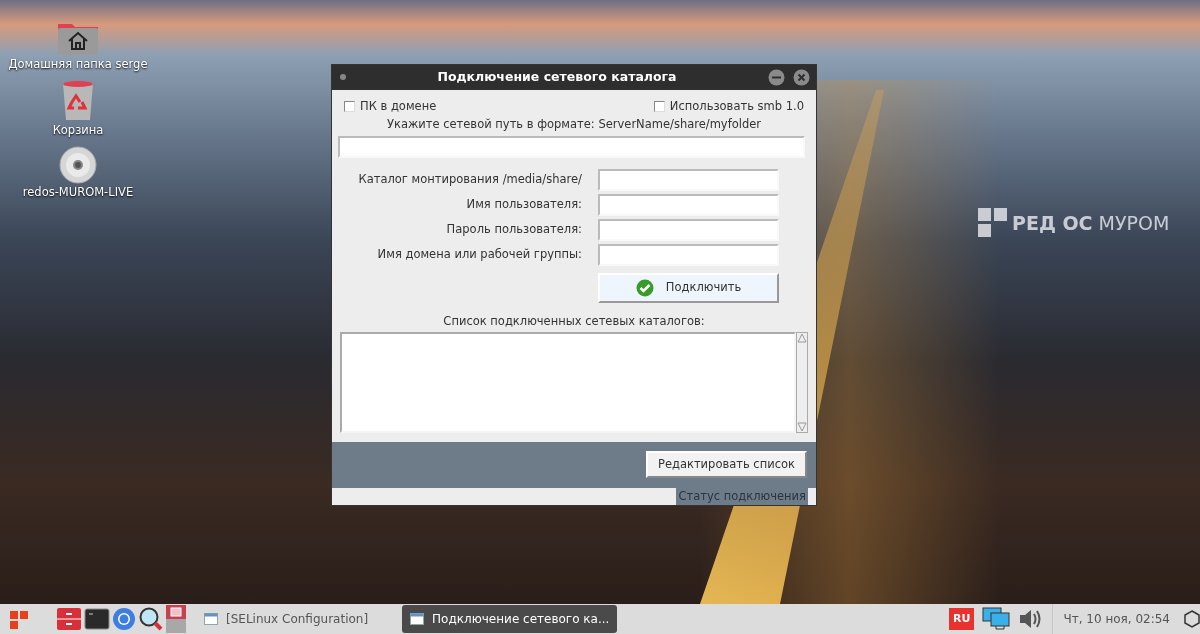 The image size is (1200, 634). I want to click on taskbar-window-button: [SELinux Configuration], so click(286, 619).